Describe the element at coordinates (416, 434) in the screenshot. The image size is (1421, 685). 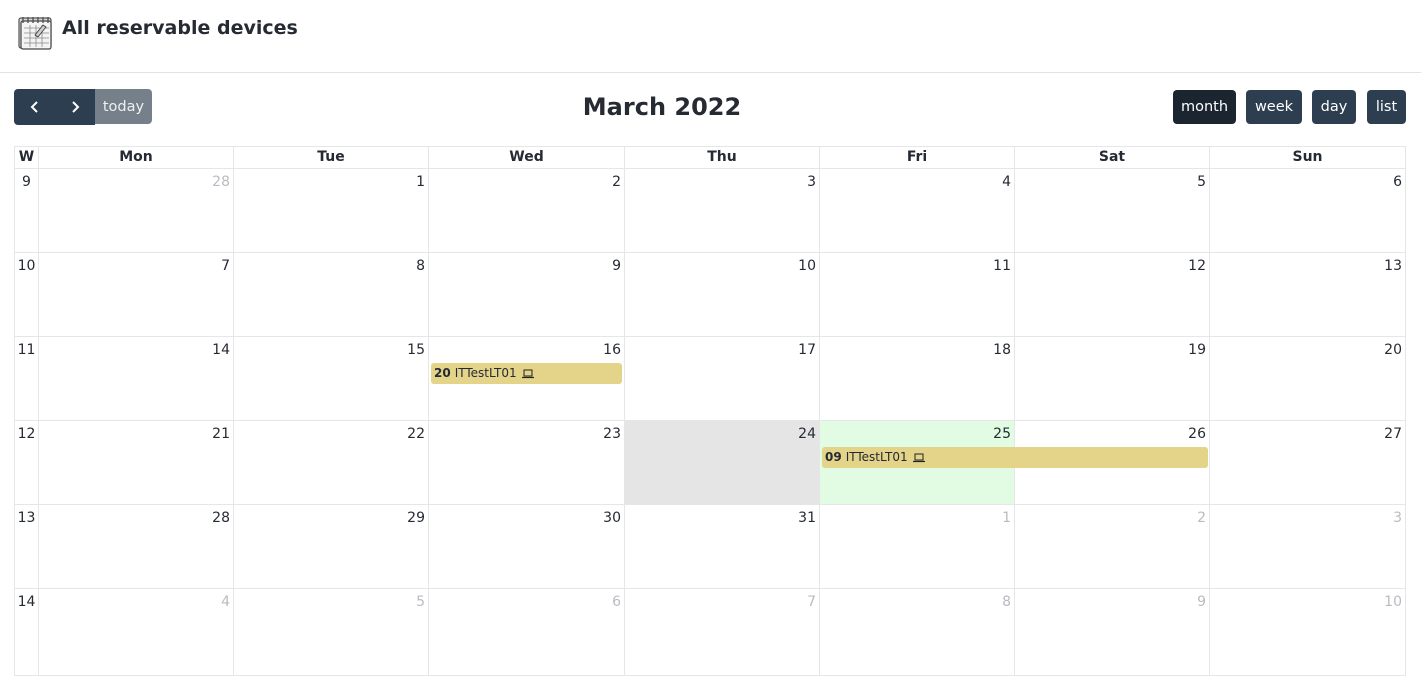
I see `day-number: 22` at that location.